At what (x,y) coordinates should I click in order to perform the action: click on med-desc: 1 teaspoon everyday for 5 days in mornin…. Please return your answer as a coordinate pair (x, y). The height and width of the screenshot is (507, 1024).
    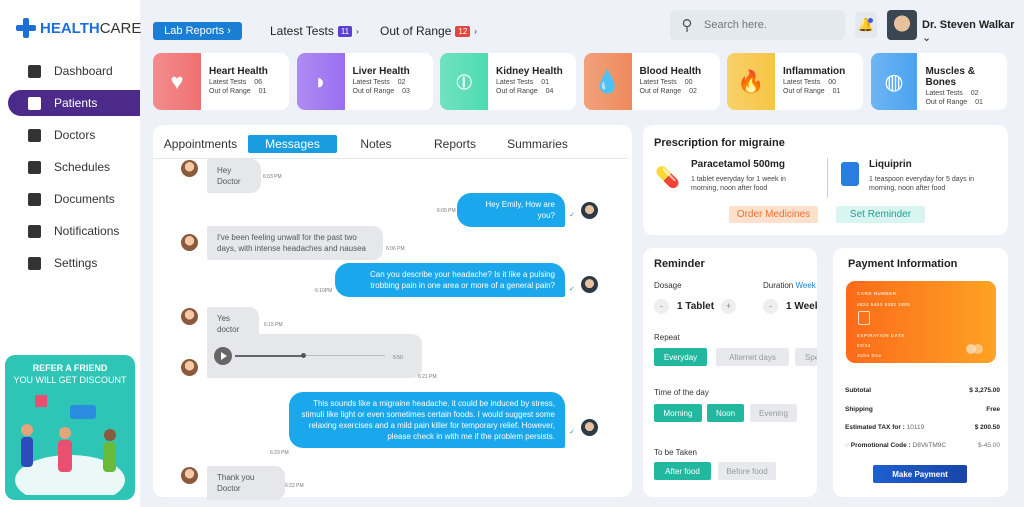
    Looking at the image, I should click on (922, 184).